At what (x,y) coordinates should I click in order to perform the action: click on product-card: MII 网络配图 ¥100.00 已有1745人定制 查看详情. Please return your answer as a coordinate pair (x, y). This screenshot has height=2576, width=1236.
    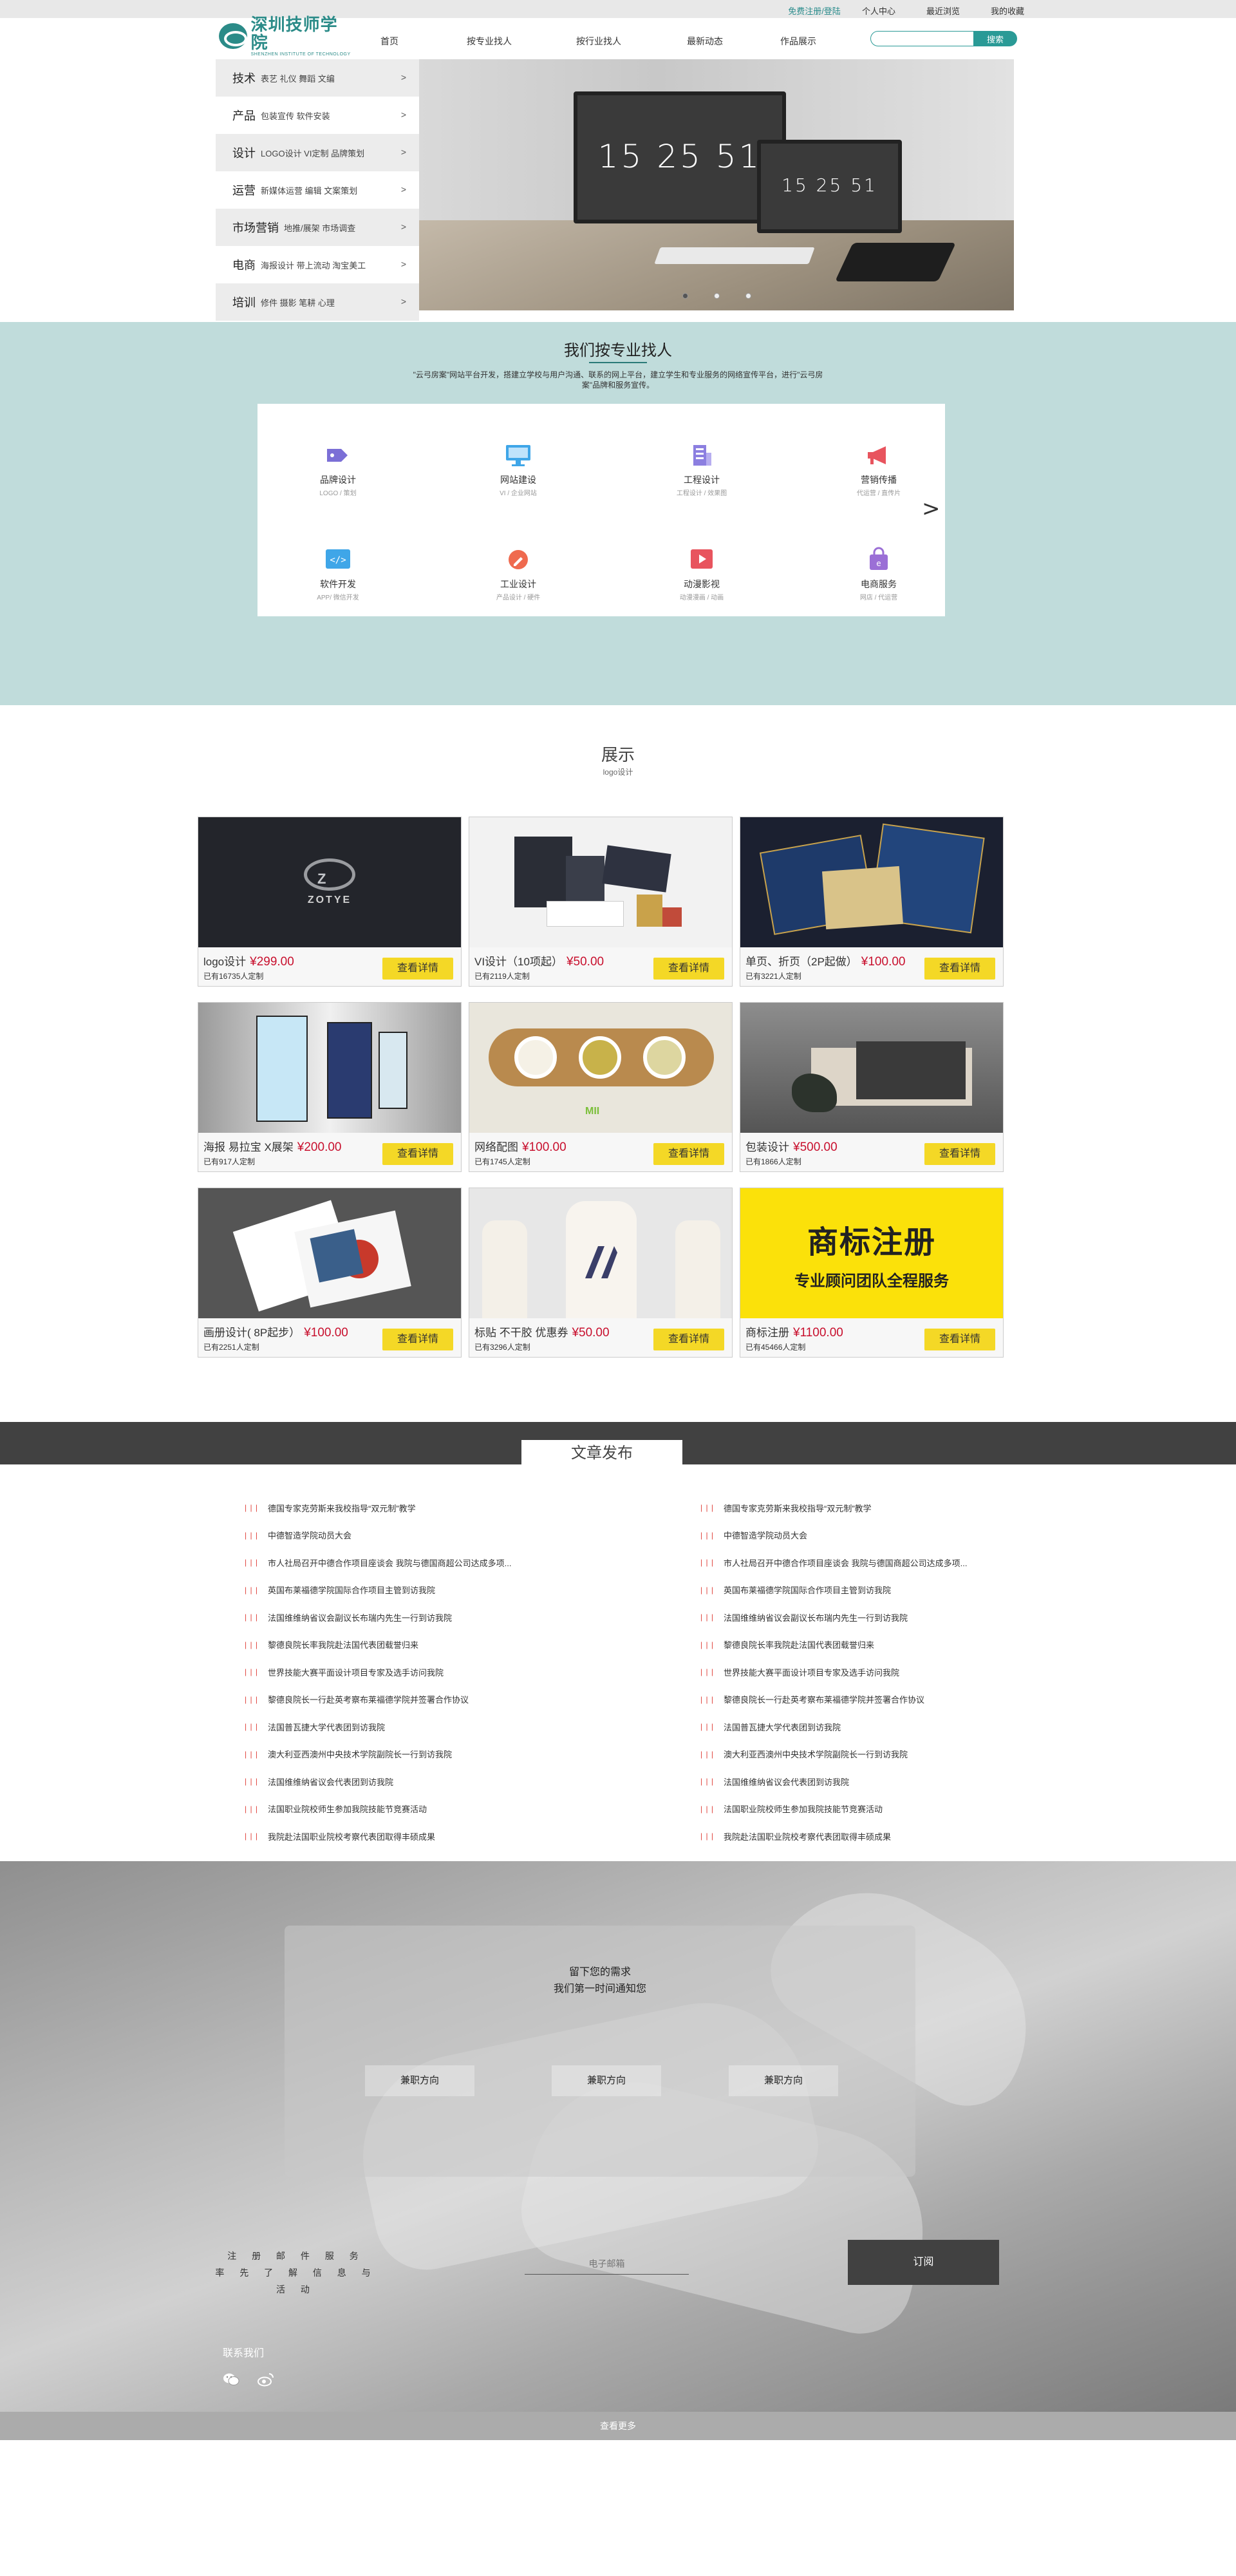
    Looking at the image, I should click on (601, 1087).